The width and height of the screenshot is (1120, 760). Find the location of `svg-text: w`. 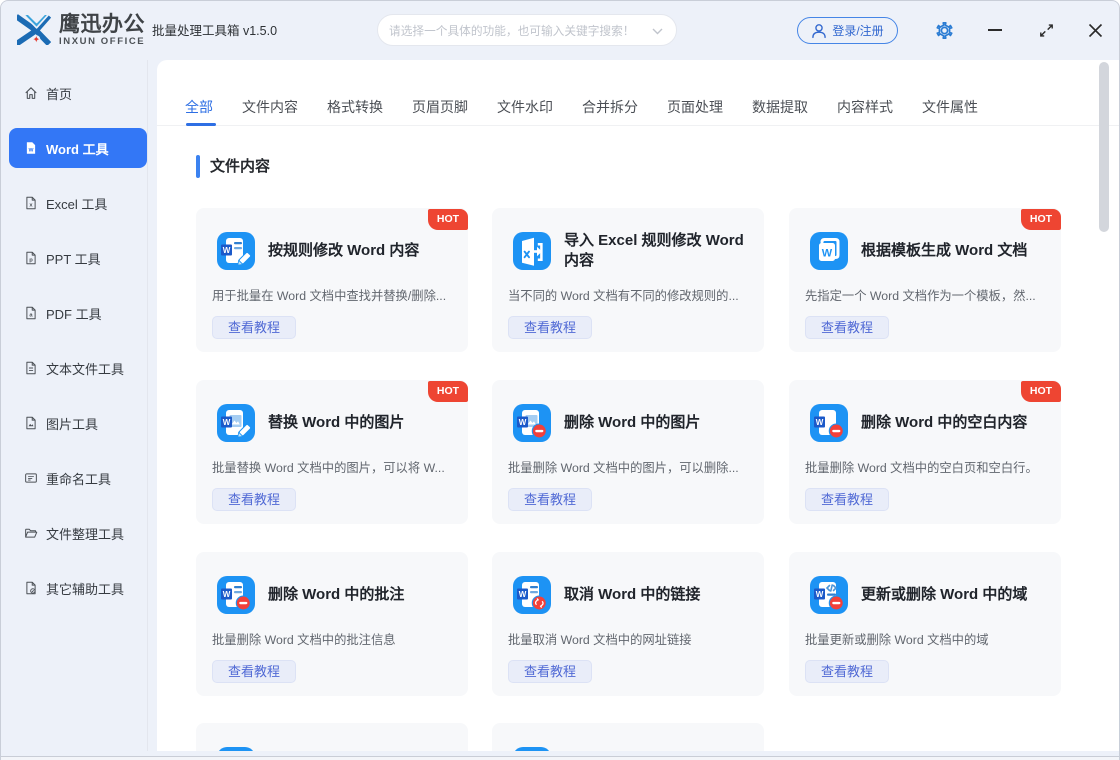

svg-text: w is located at coordinates (31, 150).